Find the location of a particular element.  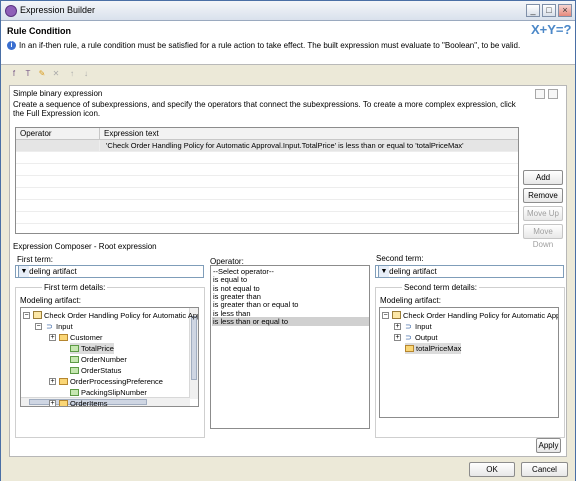

tree-node-label: TotalPrice is located at coordinates (97, 348).